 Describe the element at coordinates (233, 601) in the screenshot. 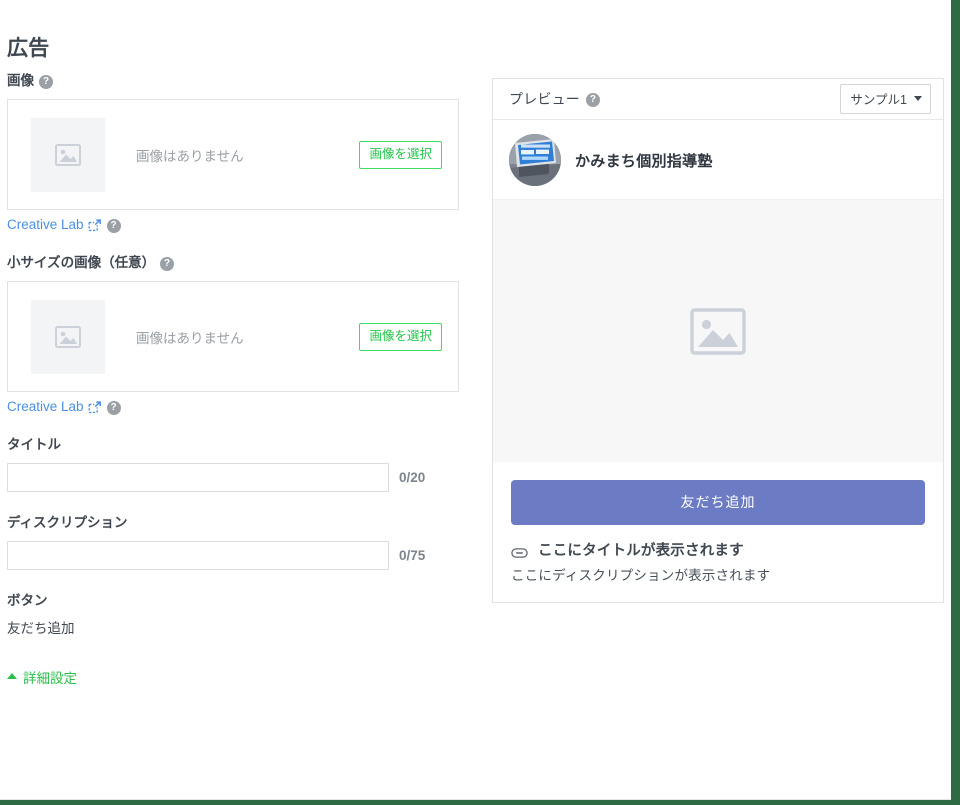

I see `button-field-label: ボタン` at that location.